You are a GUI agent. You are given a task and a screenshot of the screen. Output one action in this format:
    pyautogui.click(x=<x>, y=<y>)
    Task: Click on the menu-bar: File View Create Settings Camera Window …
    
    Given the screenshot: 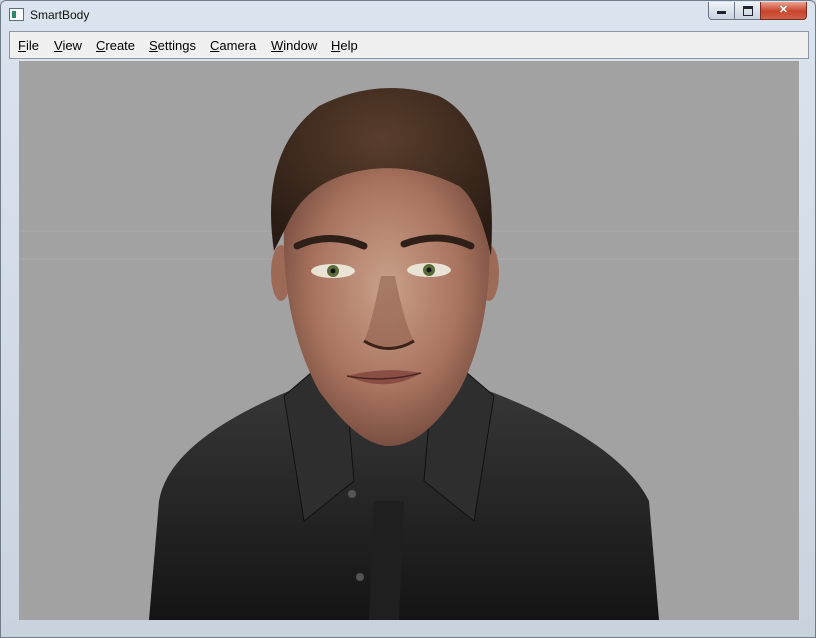 What is the action you would take?
    pyautogui.click(x=409, y=45)
    